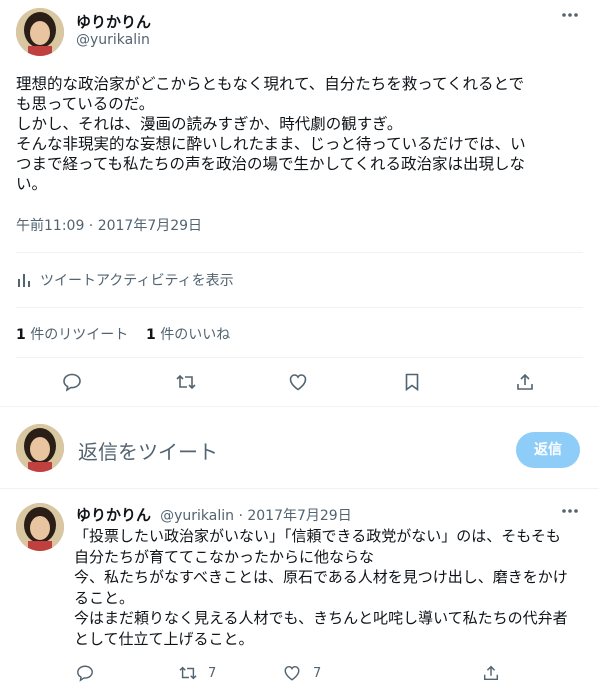  I want to click on like-stats: 1 件のいいね, so click(188, 334).